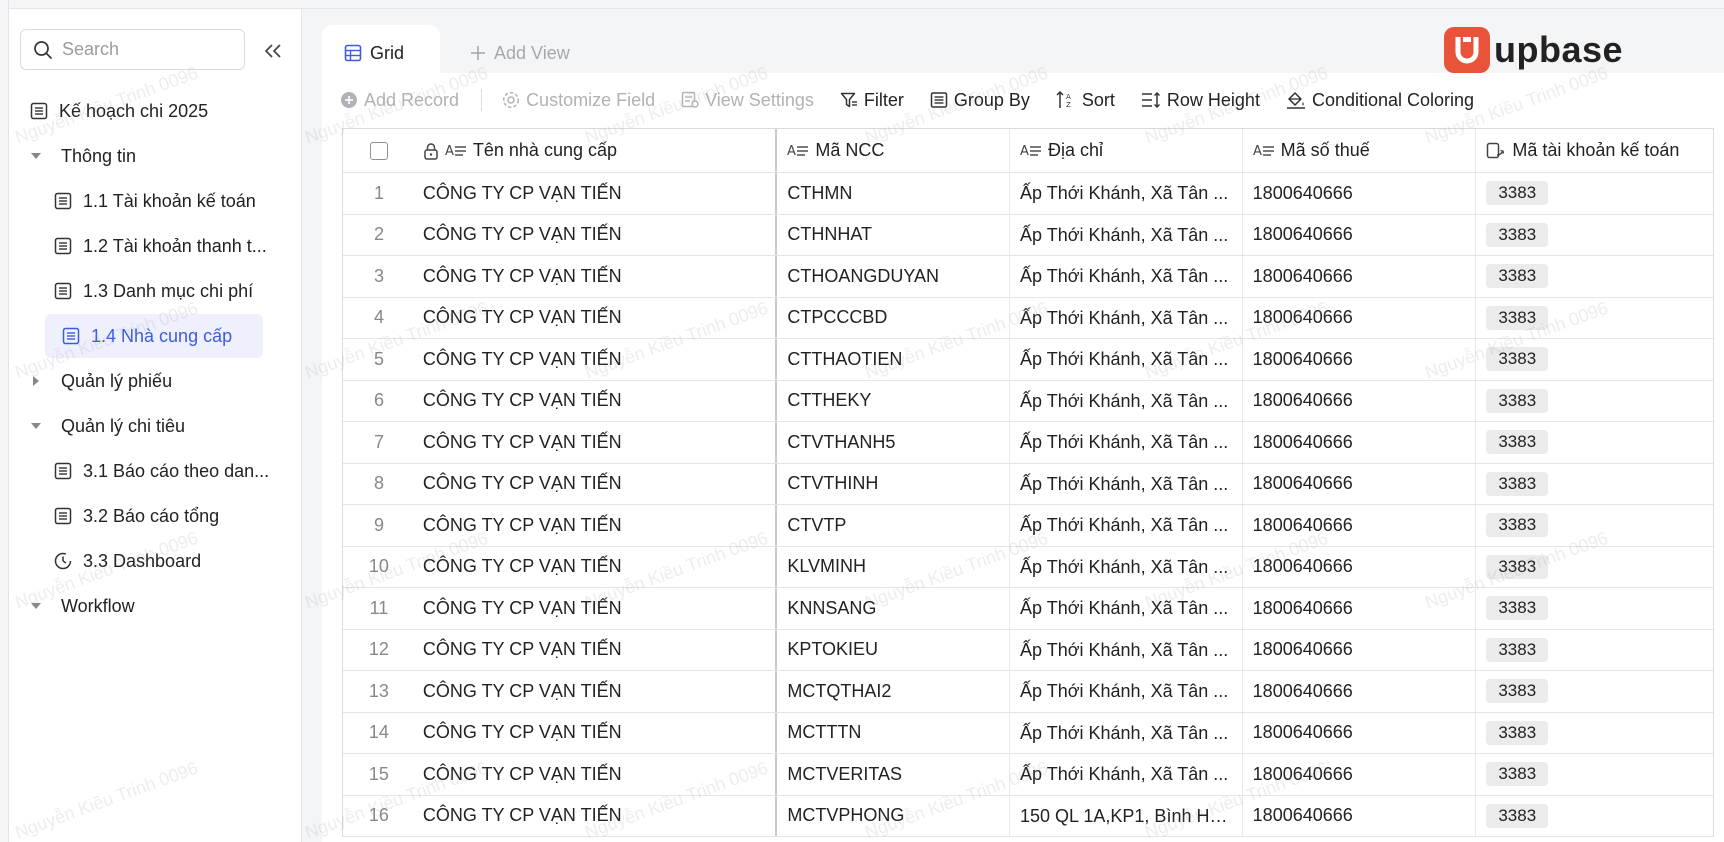 The width and height of the screenshot is (1724, 842). Describe the element at coordinates (894, 276) in the screenshot. I see `cell-supplier-code: CTHOANGDUYAN` at that location.